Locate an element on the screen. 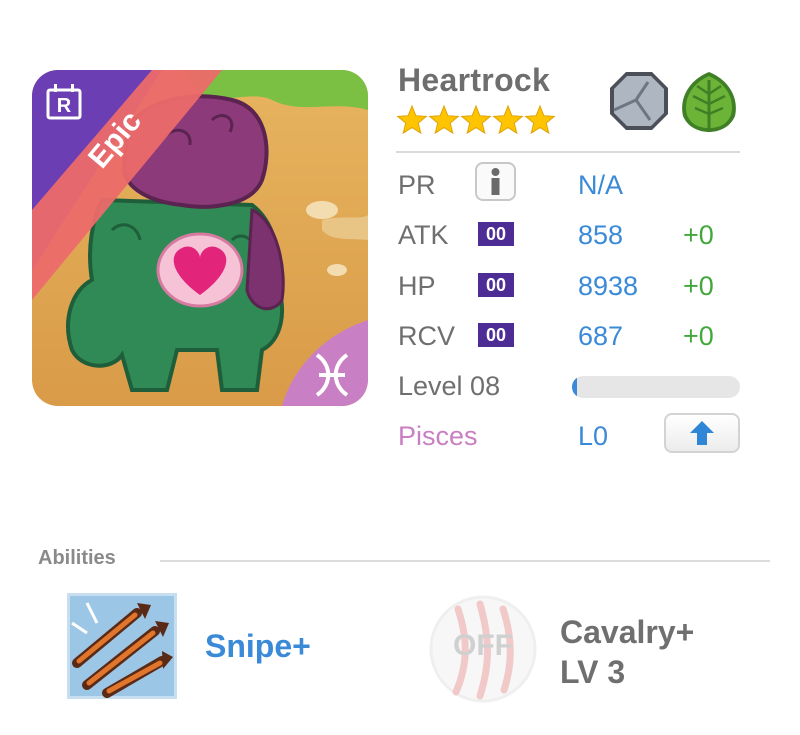 Image resolution: width=800 pixels, height=735 pixels. up-arrow-icon is located at coordinates (702, 433).